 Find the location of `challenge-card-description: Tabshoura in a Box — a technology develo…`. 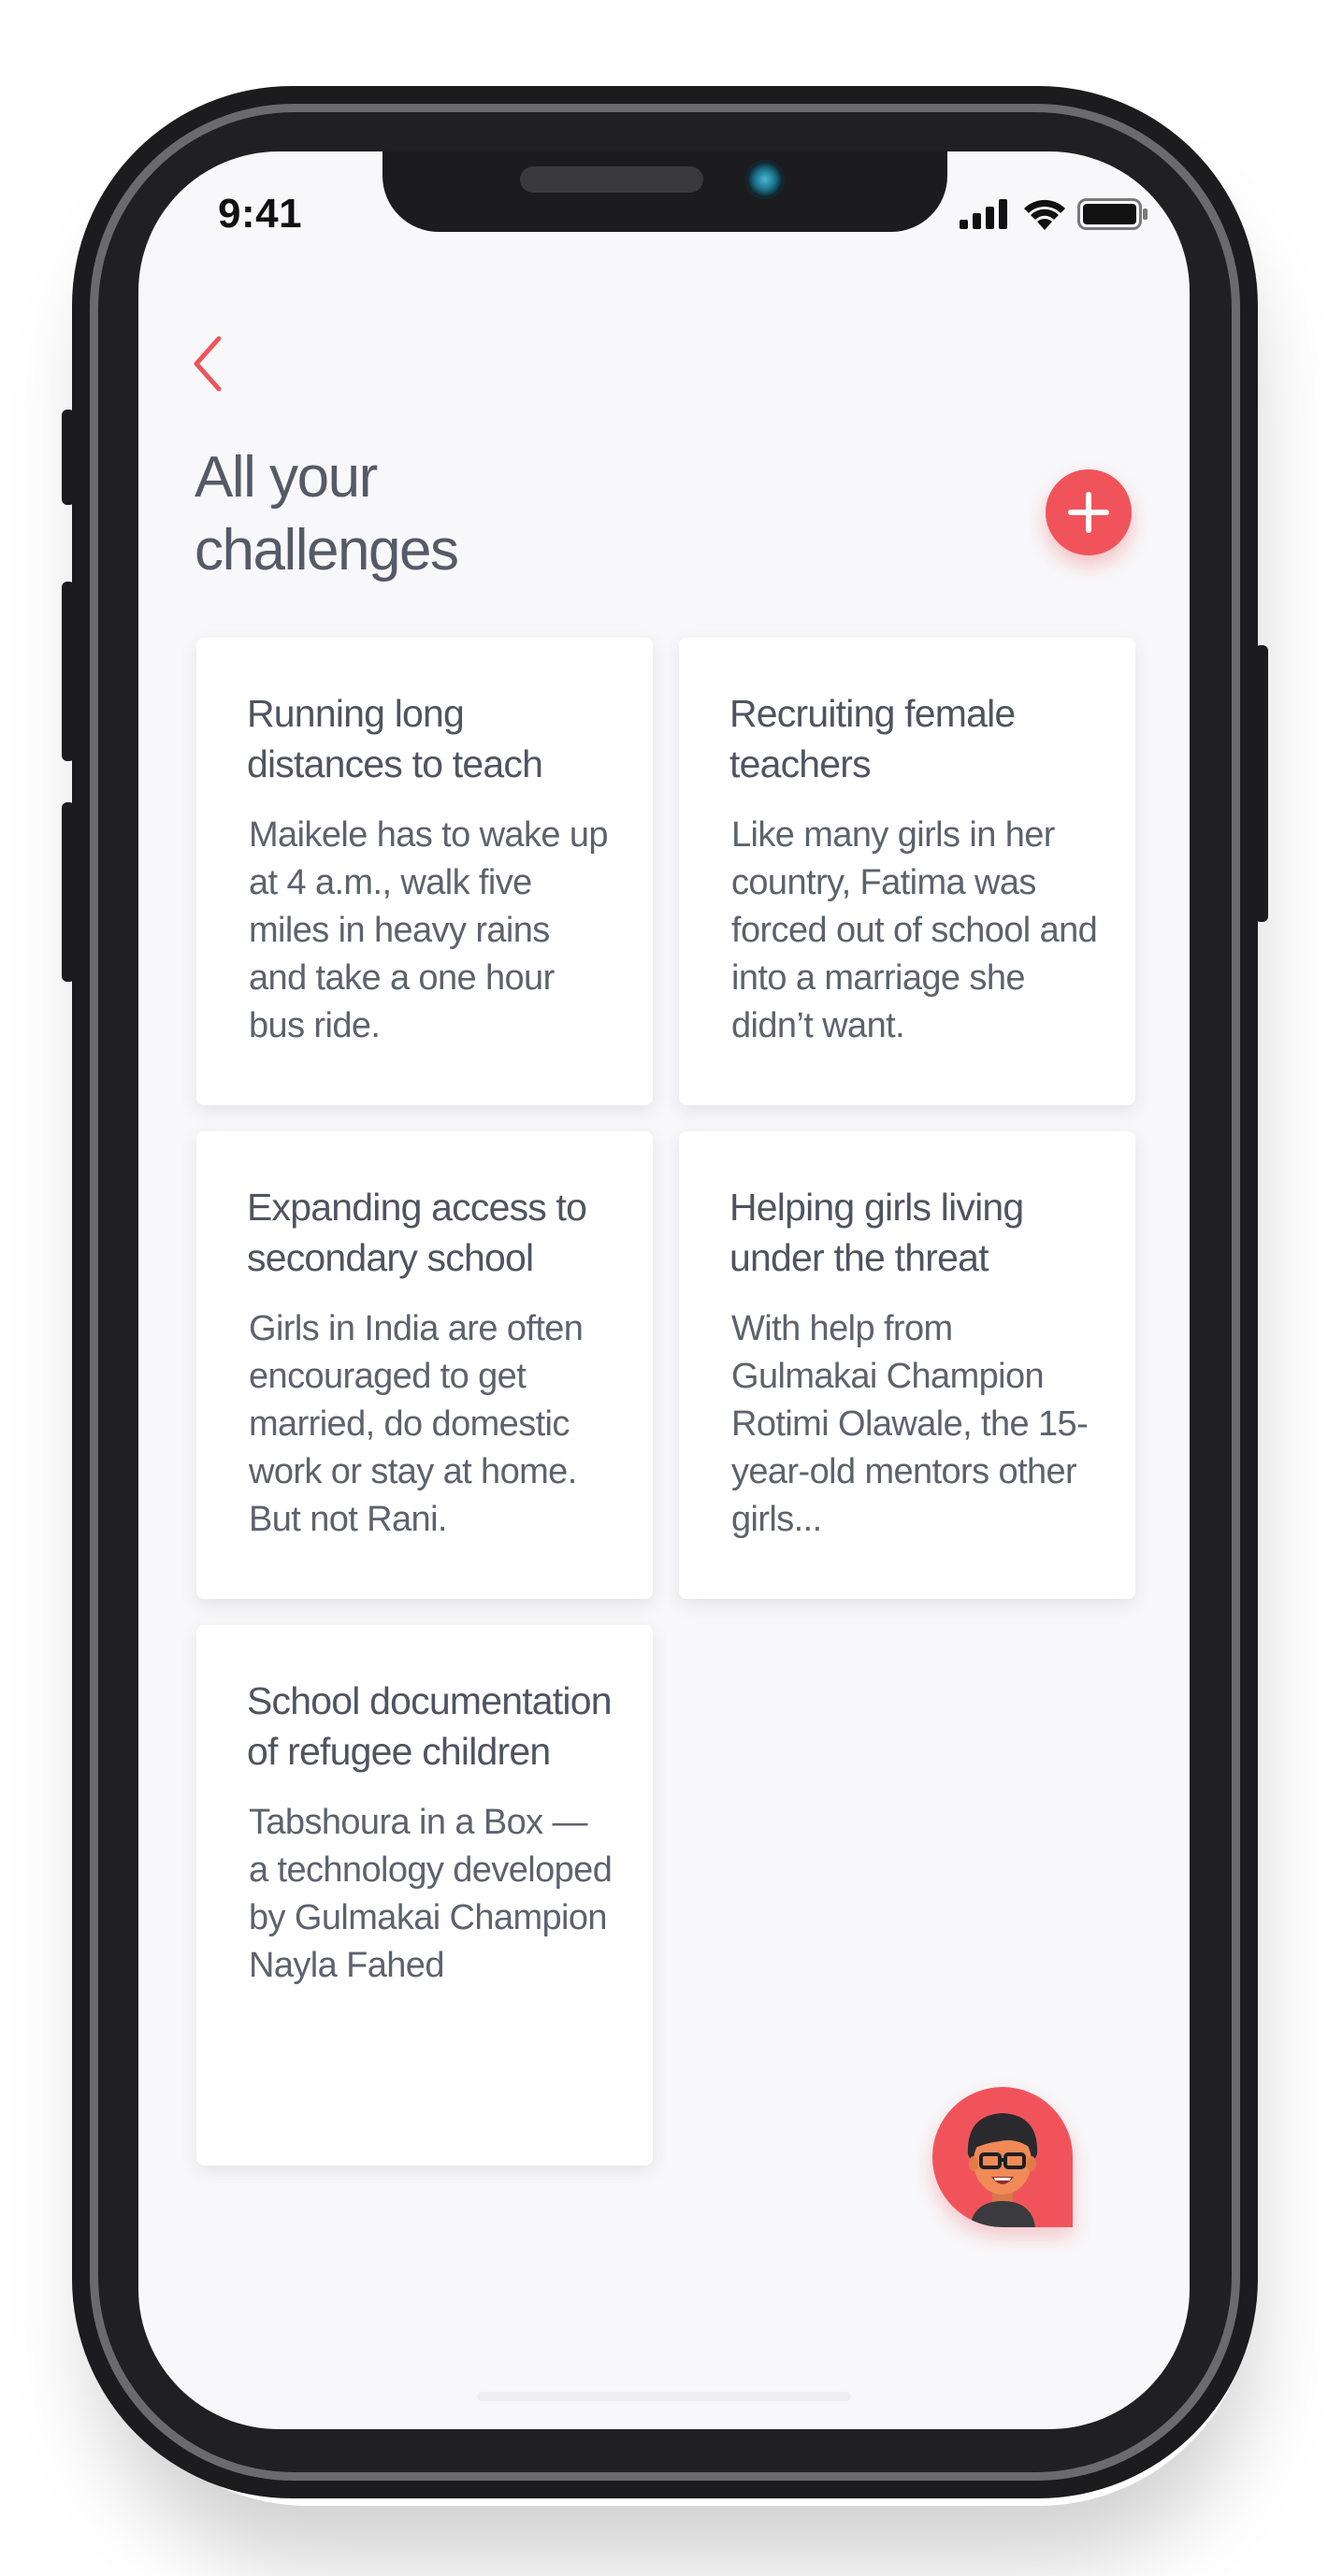

challenge-card-description: Tabshoura in a Box — a technology develo… is located at coordinates (431, 1894).